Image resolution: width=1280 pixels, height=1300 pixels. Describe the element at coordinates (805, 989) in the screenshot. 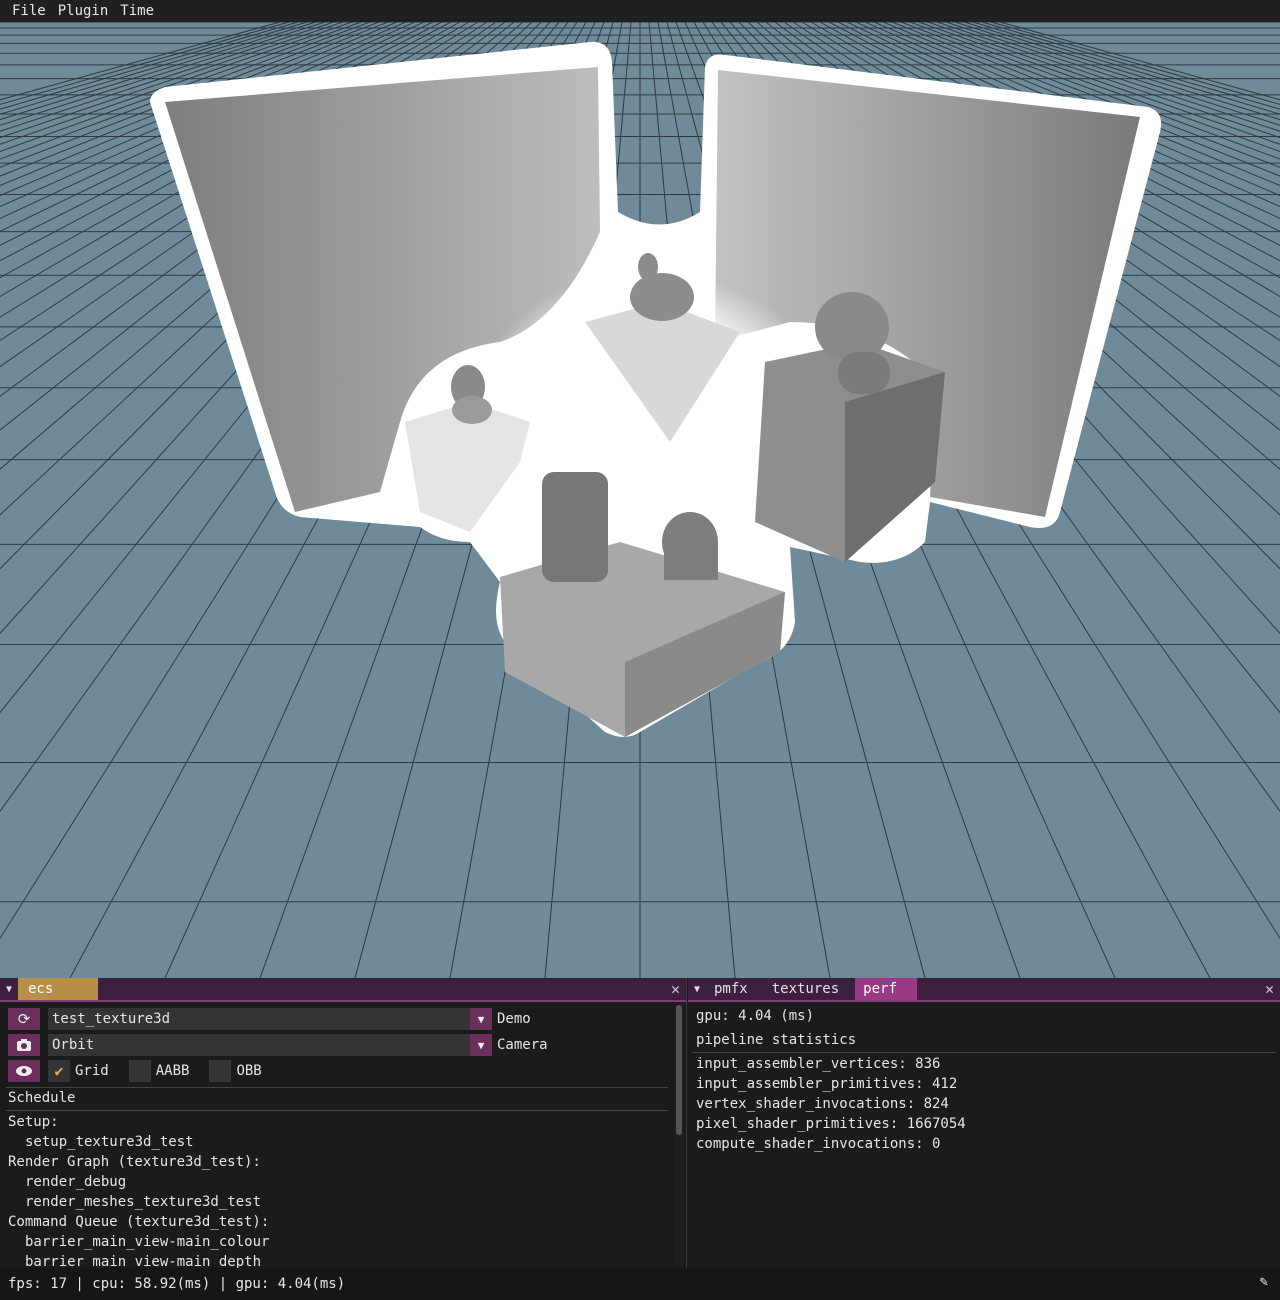

I see `tab-textures: textures` at that location.